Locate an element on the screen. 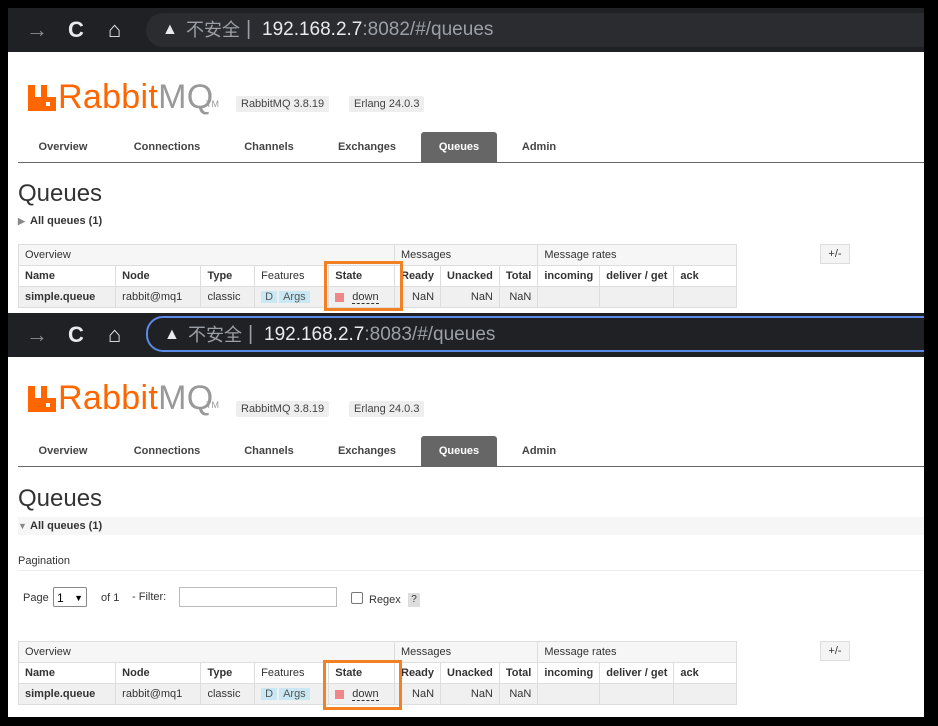  browser-toolbar: → C ⌂ ▲ 不安全 | 192.168.2.7:8083/#/queues is located at coordinates (466, 335).